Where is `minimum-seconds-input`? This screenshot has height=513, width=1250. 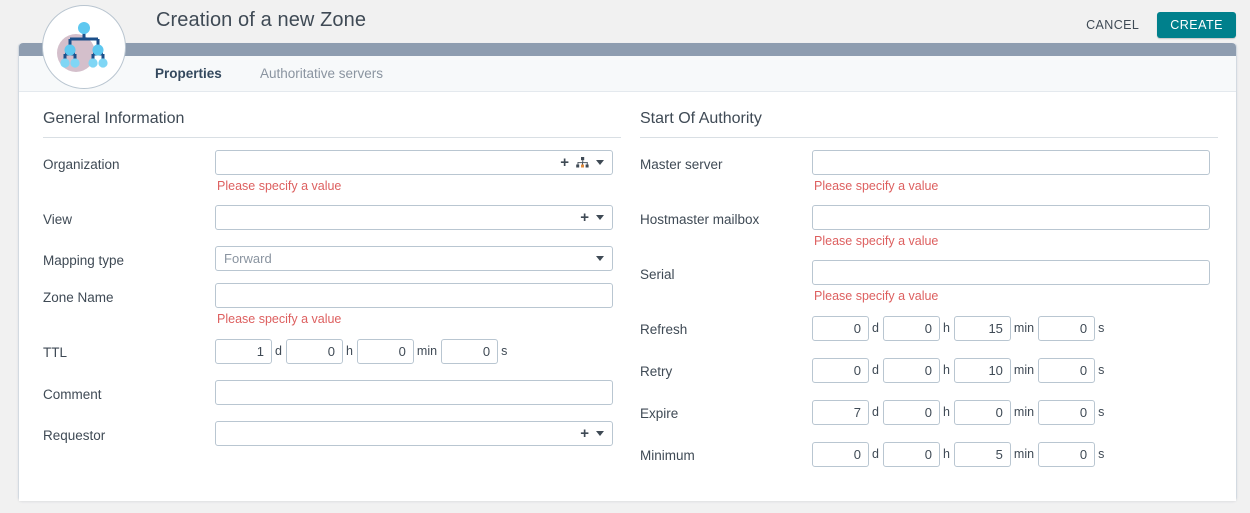
minimum-seconds-input is located at coordinates (1067, 454).